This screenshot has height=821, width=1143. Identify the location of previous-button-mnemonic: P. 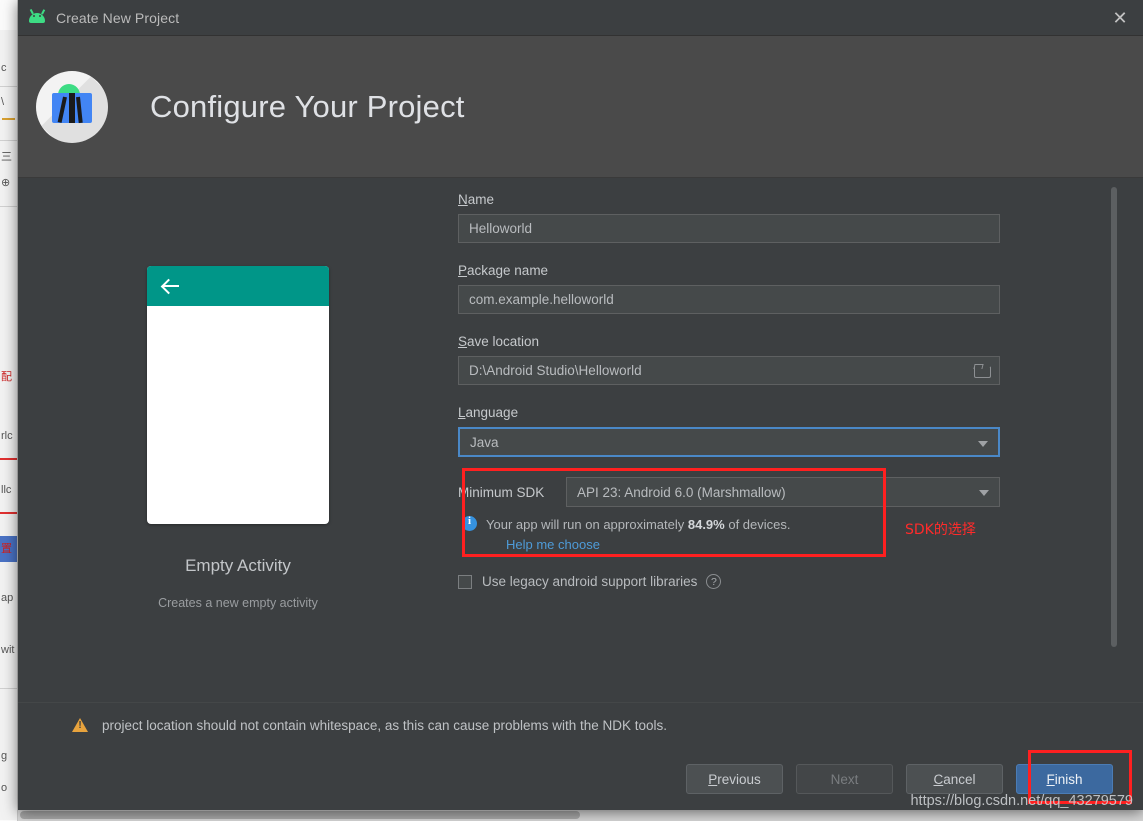
(713, 779).